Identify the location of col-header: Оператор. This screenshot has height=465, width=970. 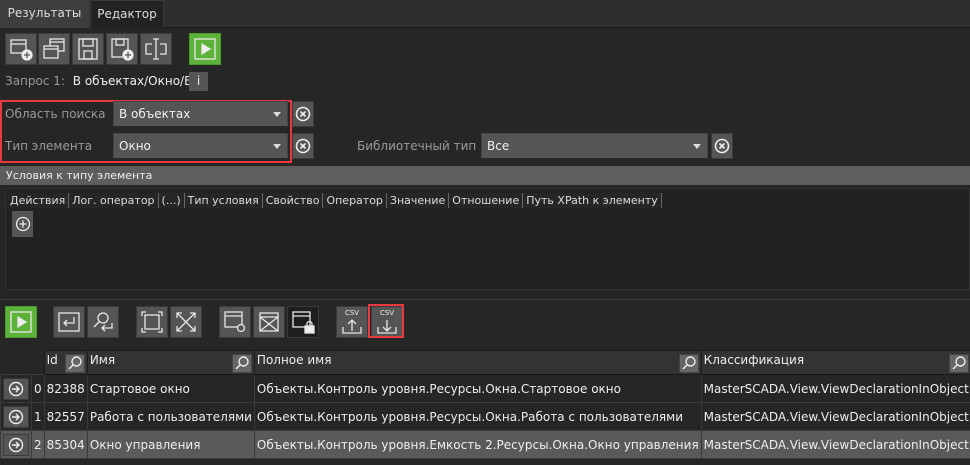
(355, 200).